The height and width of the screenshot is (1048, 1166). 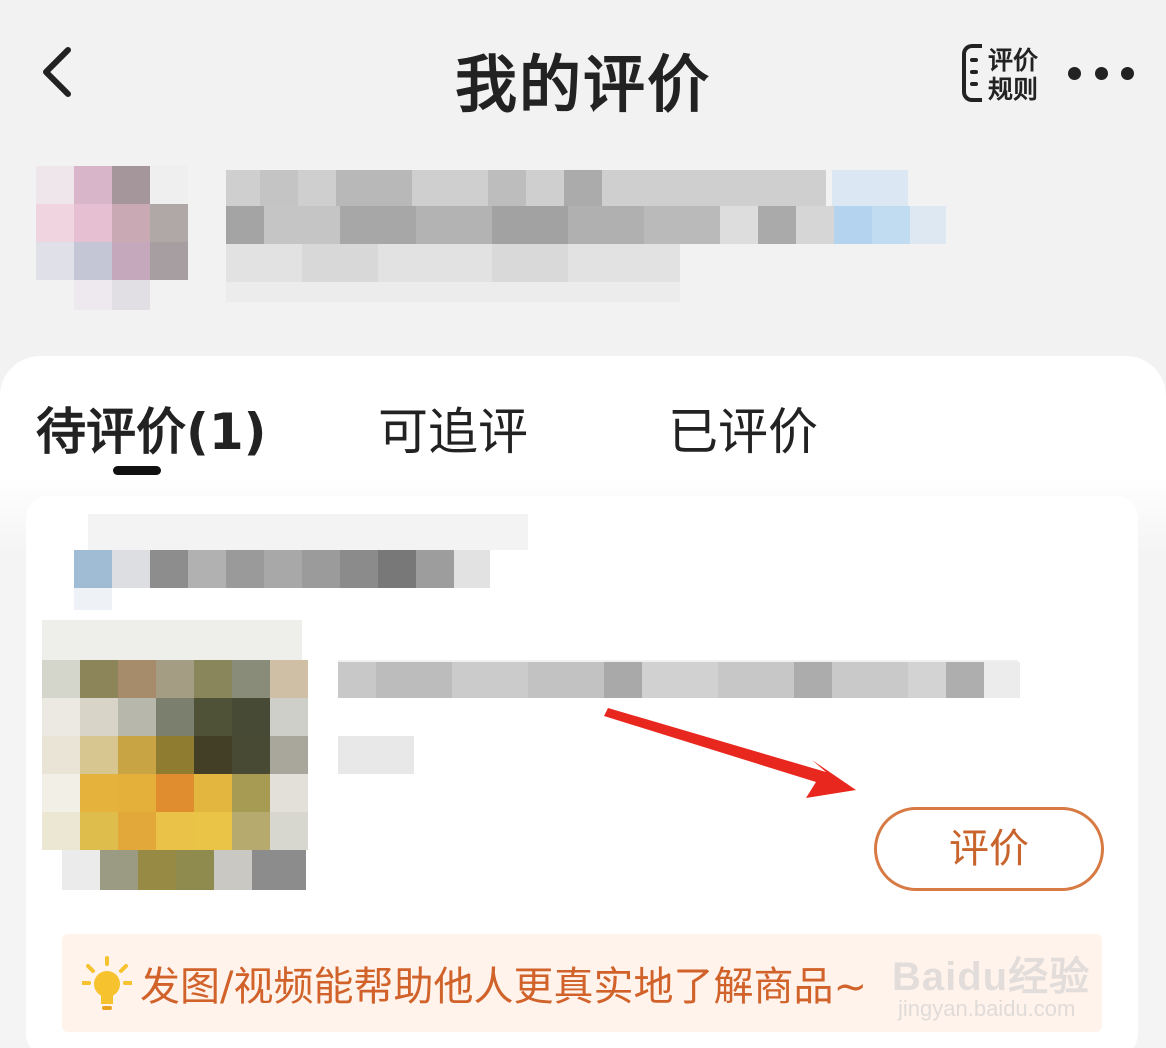 I want to click on lightbulb-icon, so click(x=107, y=983).